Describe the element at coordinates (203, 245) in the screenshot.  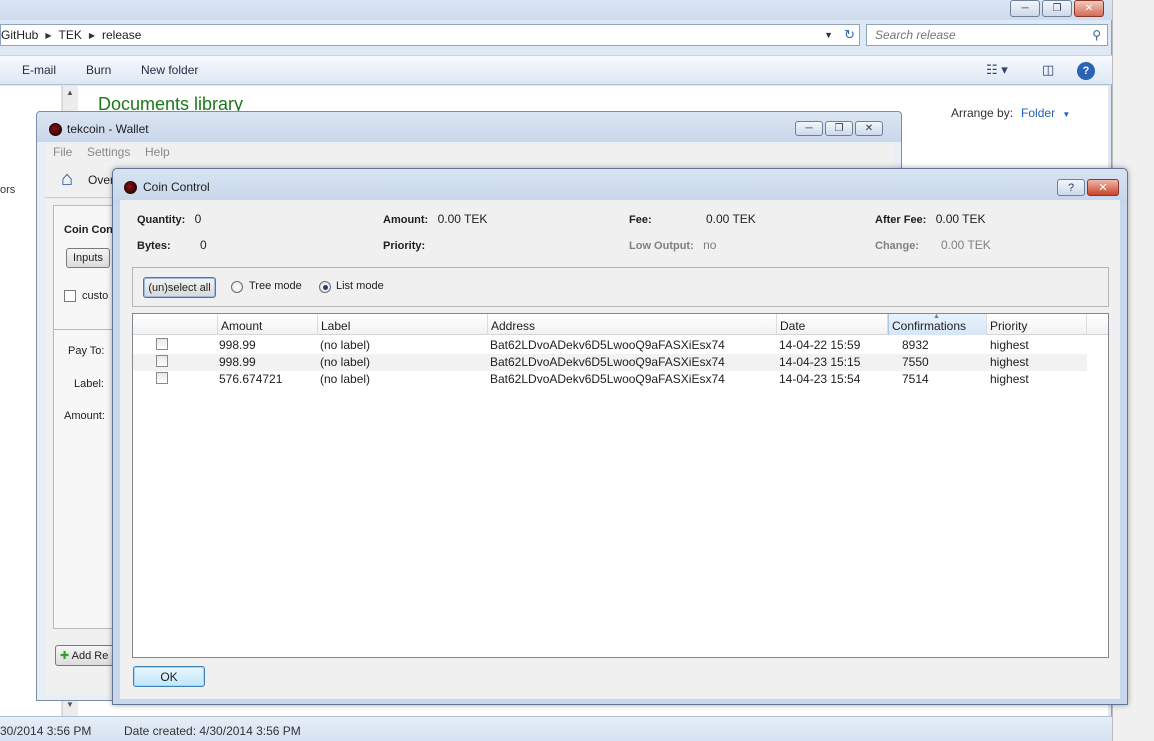
I see `bytes-value: 0` at that location.